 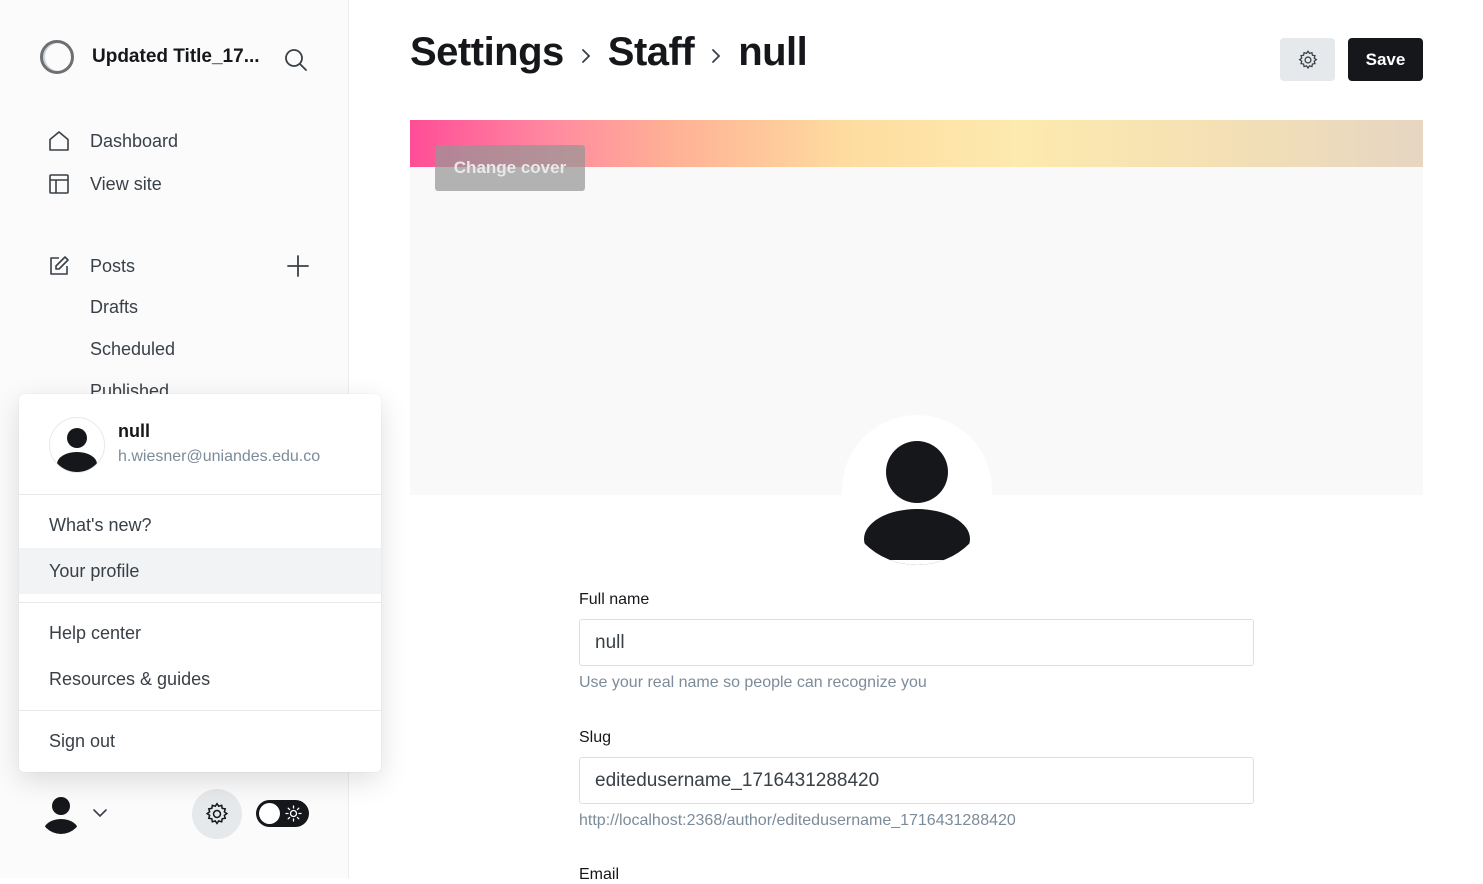 I want to click on change-cover-button: Change cover, so click(x=510, y=168).